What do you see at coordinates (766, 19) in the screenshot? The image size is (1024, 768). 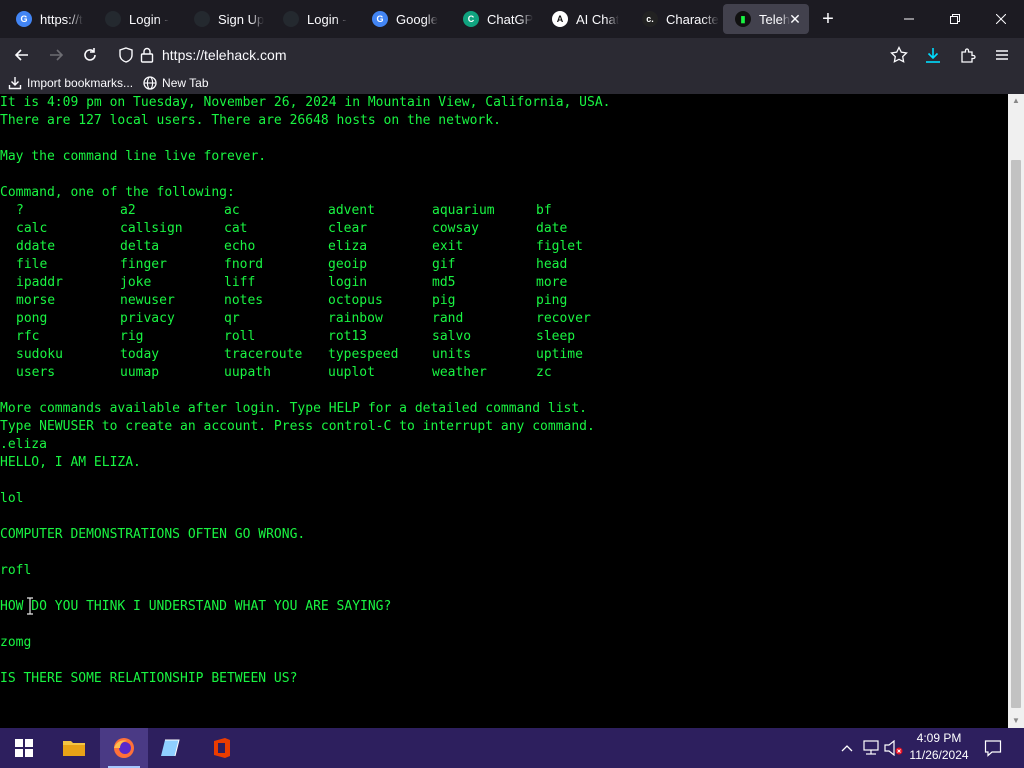 I see `tab-9: ▮ Teleh ✕` at bounding box center [766, 19].